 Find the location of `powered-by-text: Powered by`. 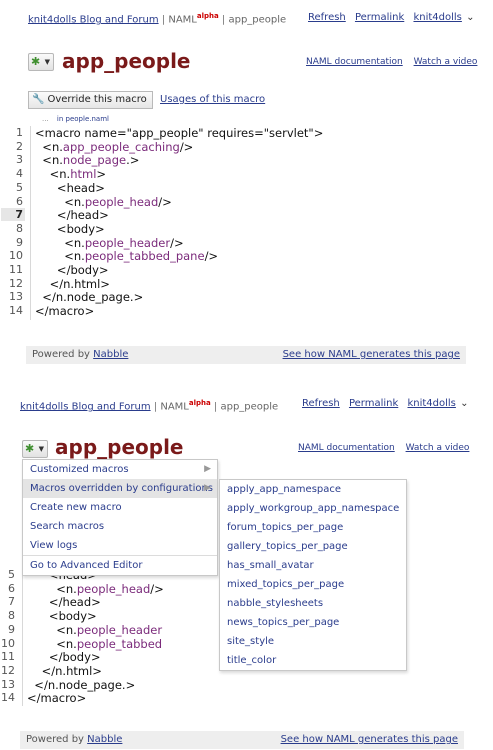

powered-by-text: Powered by is located at coordinates (55, 739).